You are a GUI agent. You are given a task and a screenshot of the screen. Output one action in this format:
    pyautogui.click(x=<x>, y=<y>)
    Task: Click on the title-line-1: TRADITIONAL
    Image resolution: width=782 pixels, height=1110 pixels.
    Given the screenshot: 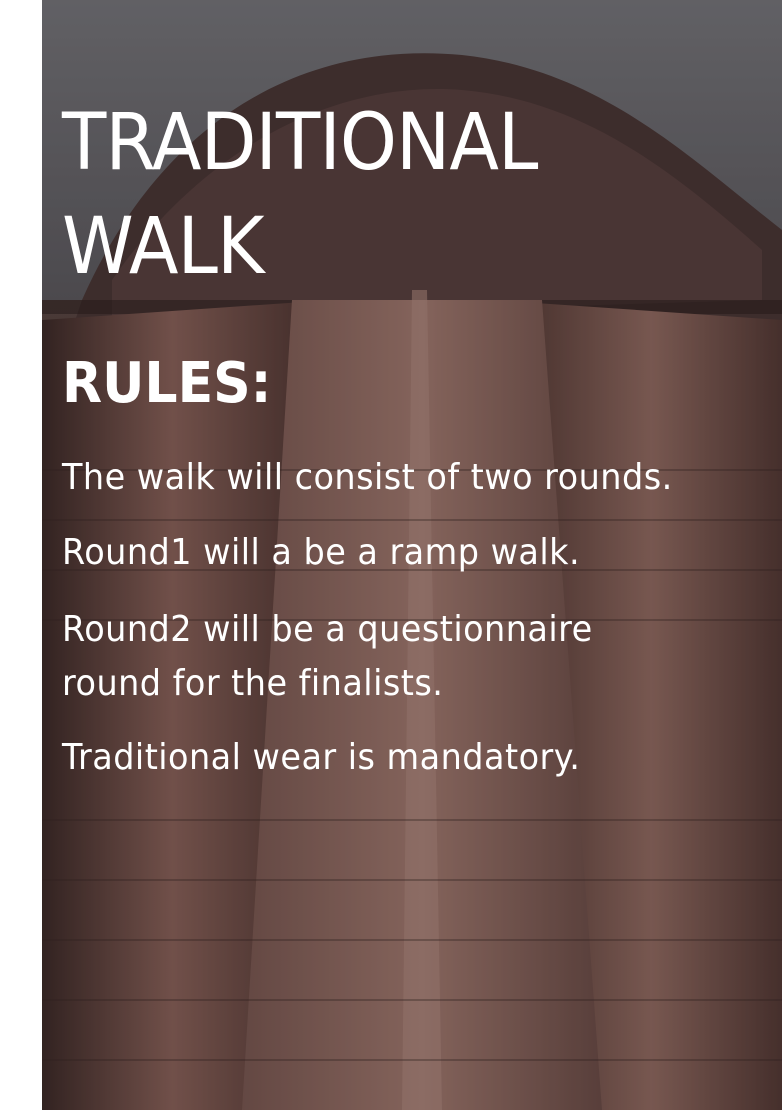 What is the action you would take?
    pyautogui.click(x=300, y=143)
    